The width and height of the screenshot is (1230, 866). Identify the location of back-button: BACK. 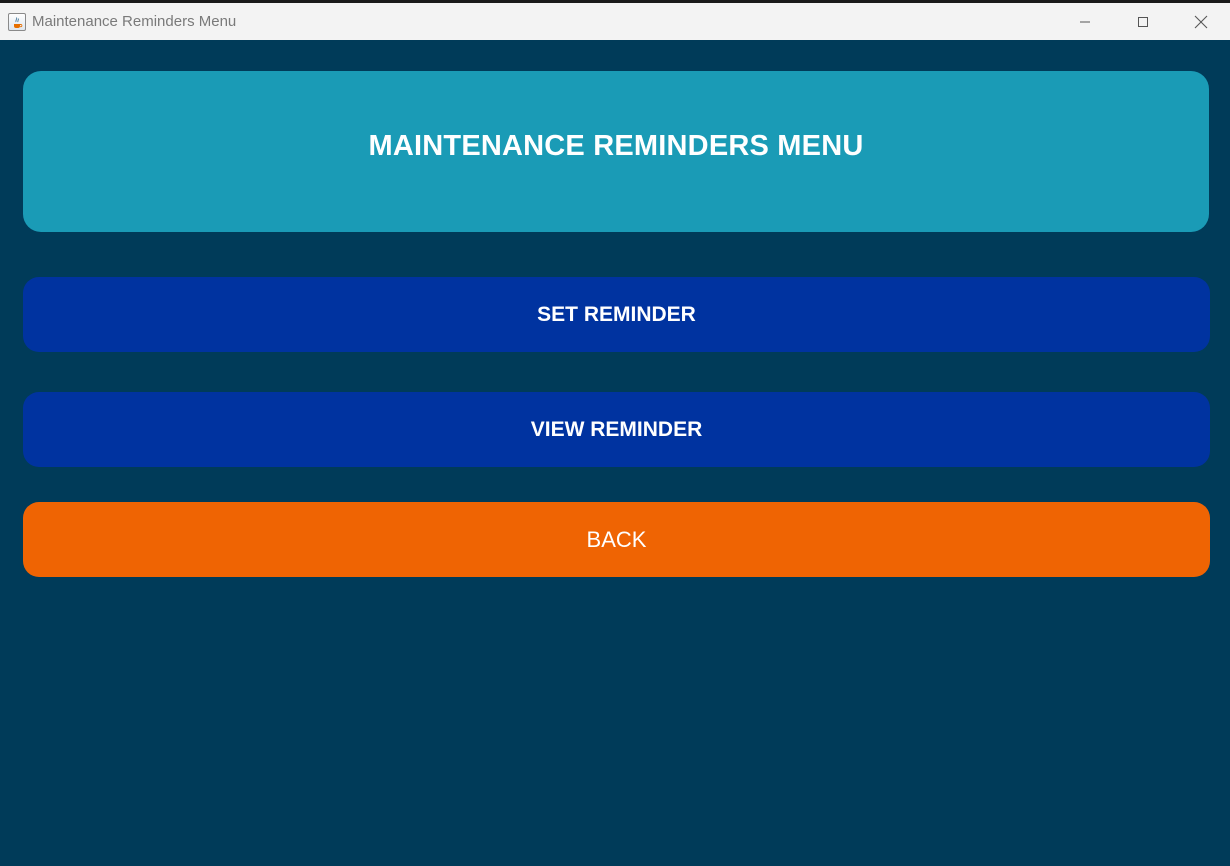
(616, 539).